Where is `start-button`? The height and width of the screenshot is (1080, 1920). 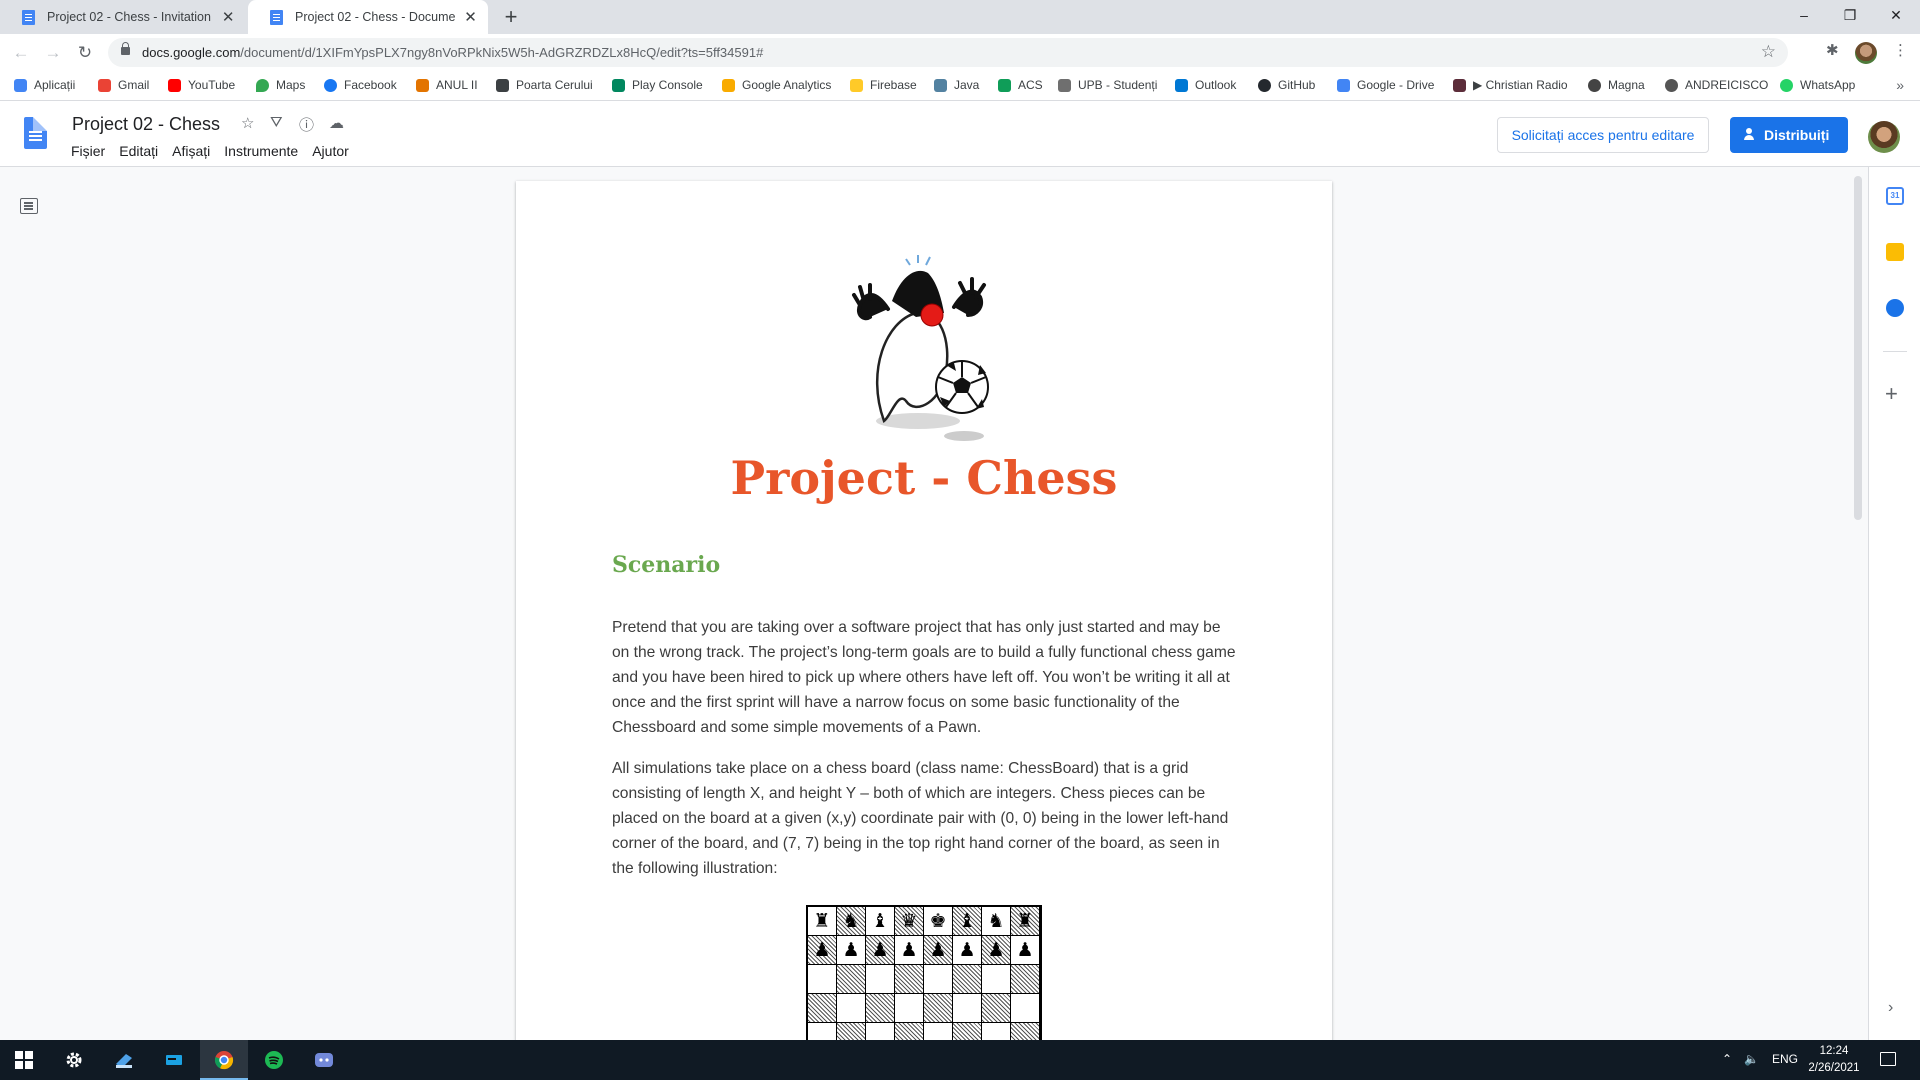 start-button is located at coordinates (24, 1060).